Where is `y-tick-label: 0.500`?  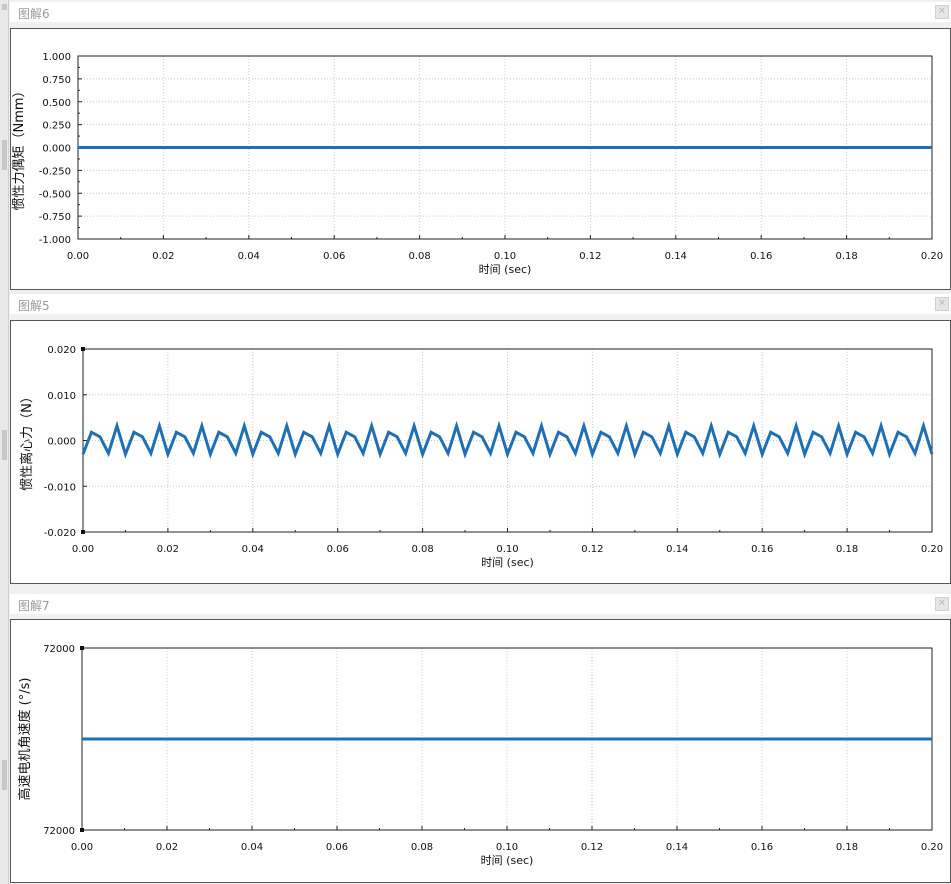
y-tick-label: 0.500 is located at coordinates (56, 103).